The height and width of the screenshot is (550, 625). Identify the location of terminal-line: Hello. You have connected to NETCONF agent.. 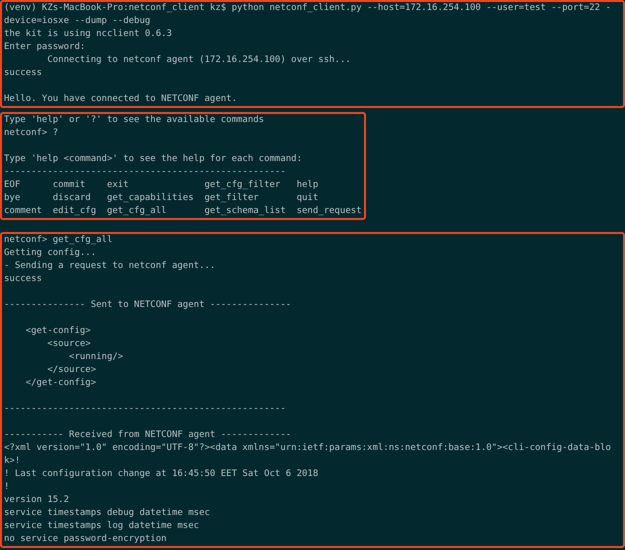
(120, 99).